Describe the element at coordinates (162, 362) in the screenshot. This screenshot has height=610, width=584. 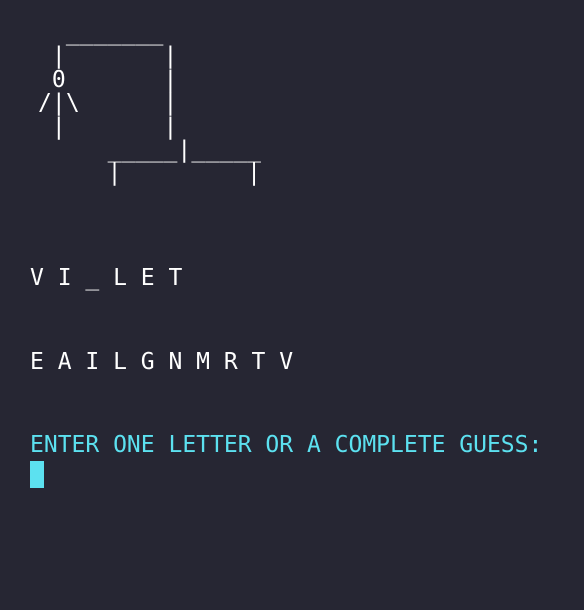
I see `guessed-letters: E A I L G N M R T V` at that location.